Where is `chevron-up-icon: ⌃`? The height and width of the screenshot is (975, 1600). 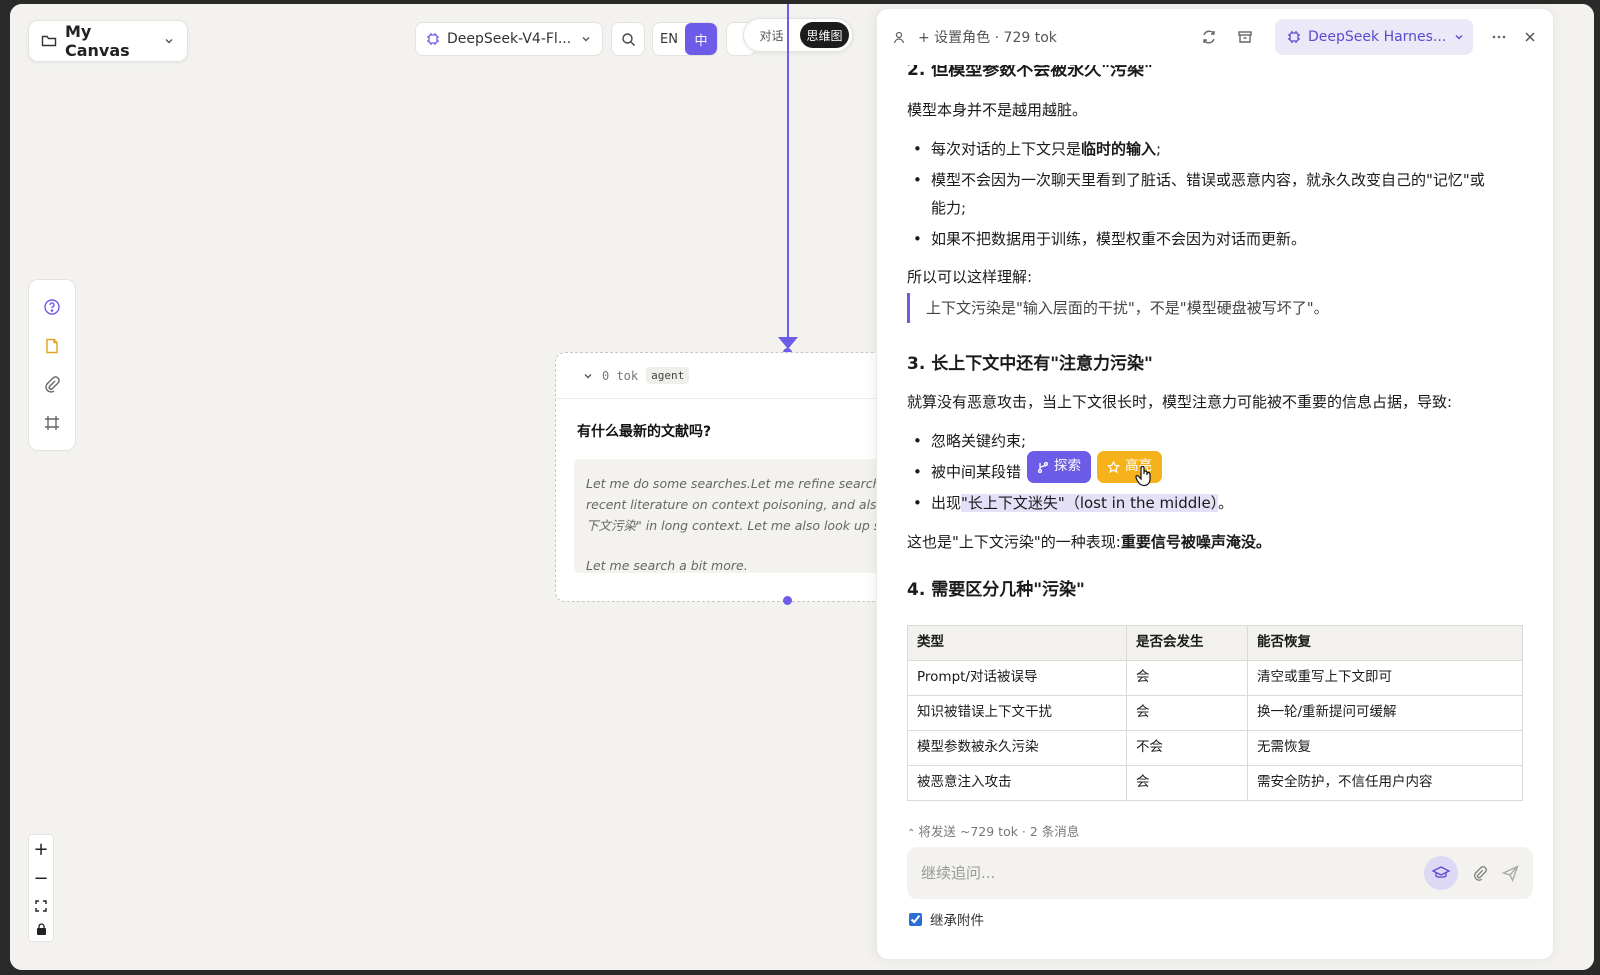
chevron-up-icon: ⌃ is located at coordinates (911, 833).